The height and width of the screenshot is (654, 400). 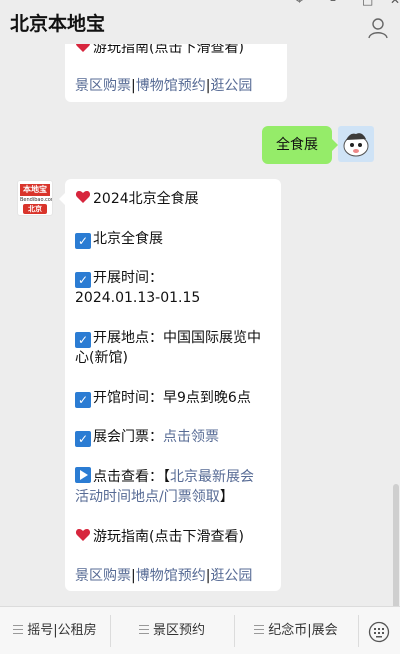 I want to click on bottom-menu: 摇号|公租房 景区预约 纪念币|展会, so click(x=200, y=630).